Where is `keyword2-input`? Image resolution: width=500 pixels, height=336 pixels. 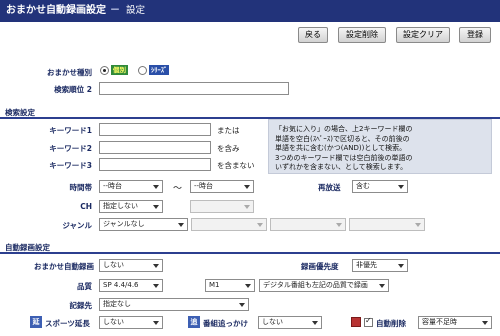
keyword2-input is located at coordinates (155, 147).